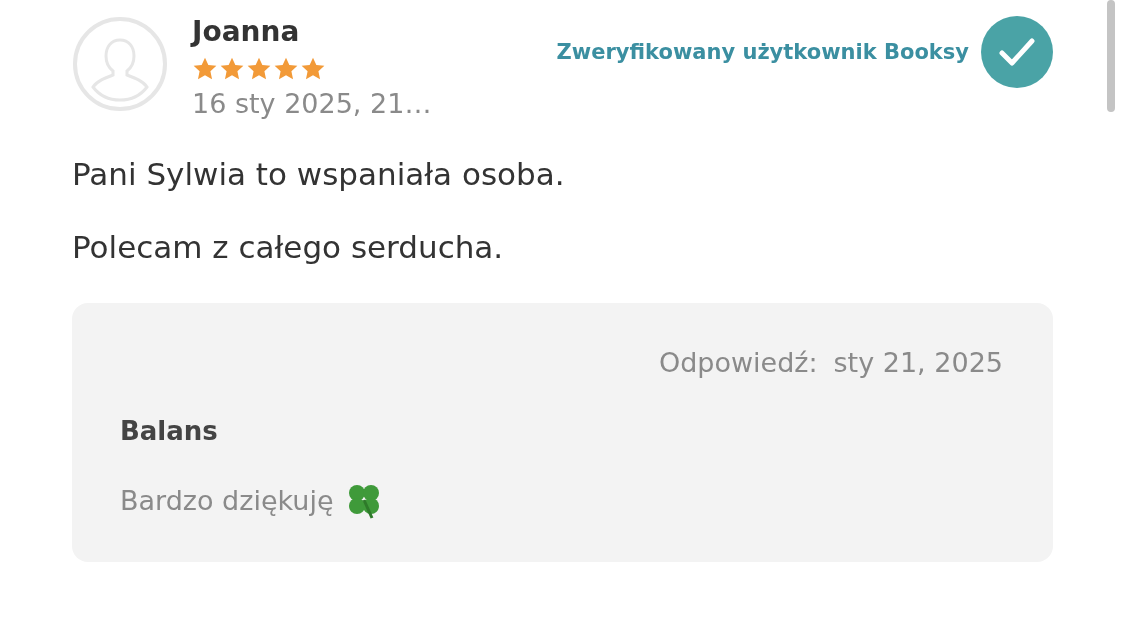  What do you see at coordinates (738, 362) in the screenshot?
I see `reply-label: Odpowiedź:` at bounding box center [738, 362].